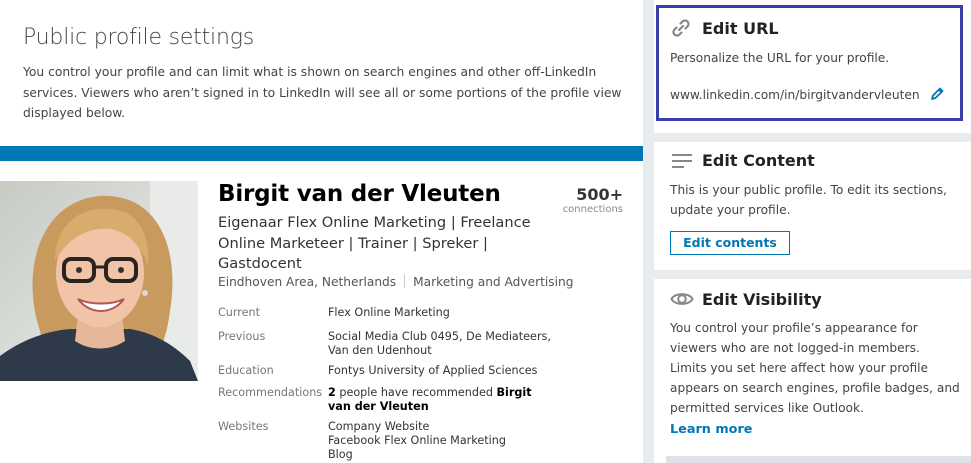 The width and height of the screenshot is (971, 463). Describe the element at coordinates (740, 28) in the screenshot. I see `edit-url-title: Edit URL` at that location.